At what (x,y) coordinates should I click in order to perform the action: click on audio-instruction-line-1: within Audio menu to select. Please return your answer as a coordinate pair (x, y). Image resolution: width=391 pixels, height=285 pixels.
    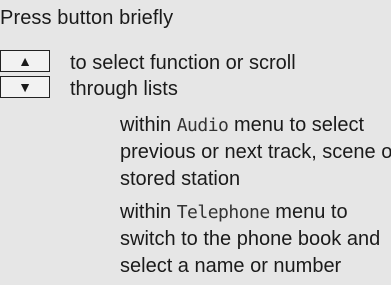
    Looking at the image, I should click on (255, 125).